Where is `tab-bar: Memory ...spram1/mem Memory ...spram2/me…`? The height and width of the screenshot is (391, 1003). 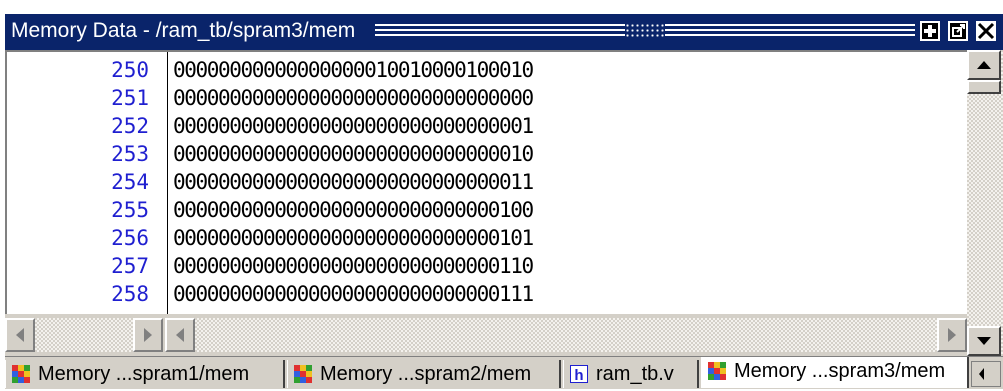 tab-bar: Memory ...spram1/mem Memory ...spram2/me… is located at coordinates (504, 372).